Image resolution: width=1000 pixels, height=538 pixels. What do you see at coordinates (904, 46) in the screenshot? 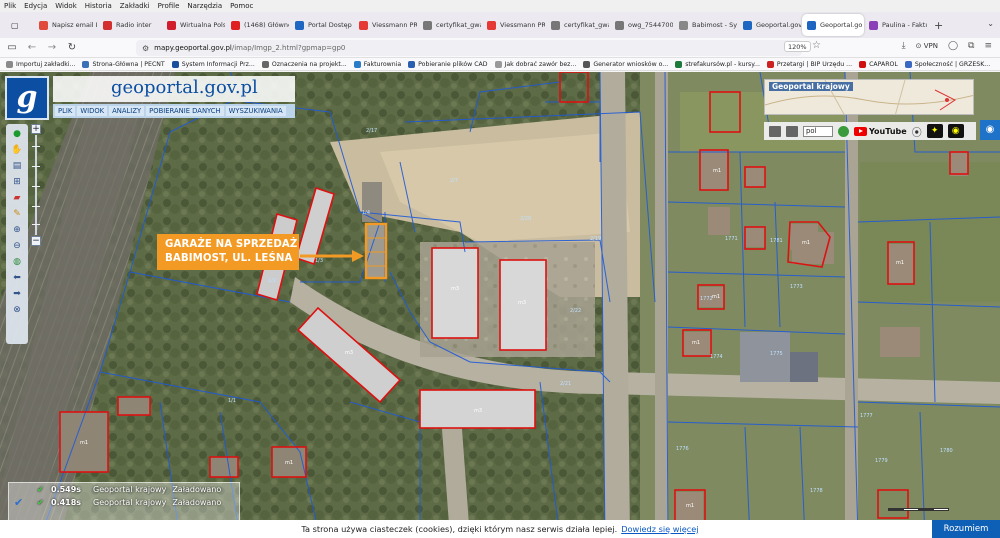
I see `downloads-icon: ⤓` at bounding box center [904, 46].